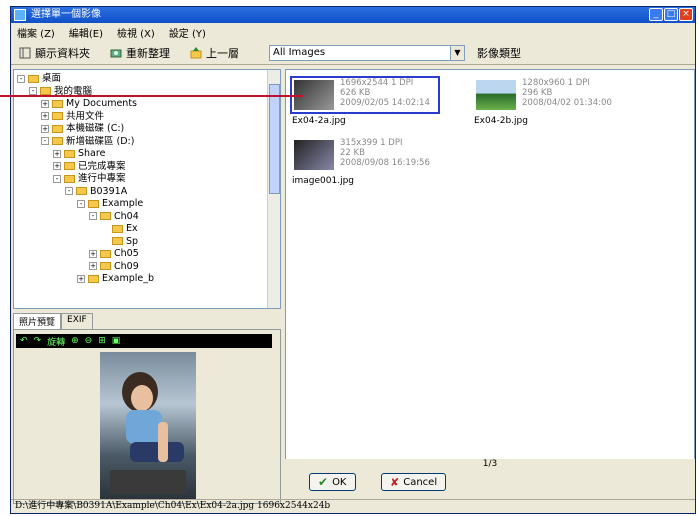  Describe the element at coordinates (126, 266) in the screenshot. I see `tree-item-label: Ch09` at that location.